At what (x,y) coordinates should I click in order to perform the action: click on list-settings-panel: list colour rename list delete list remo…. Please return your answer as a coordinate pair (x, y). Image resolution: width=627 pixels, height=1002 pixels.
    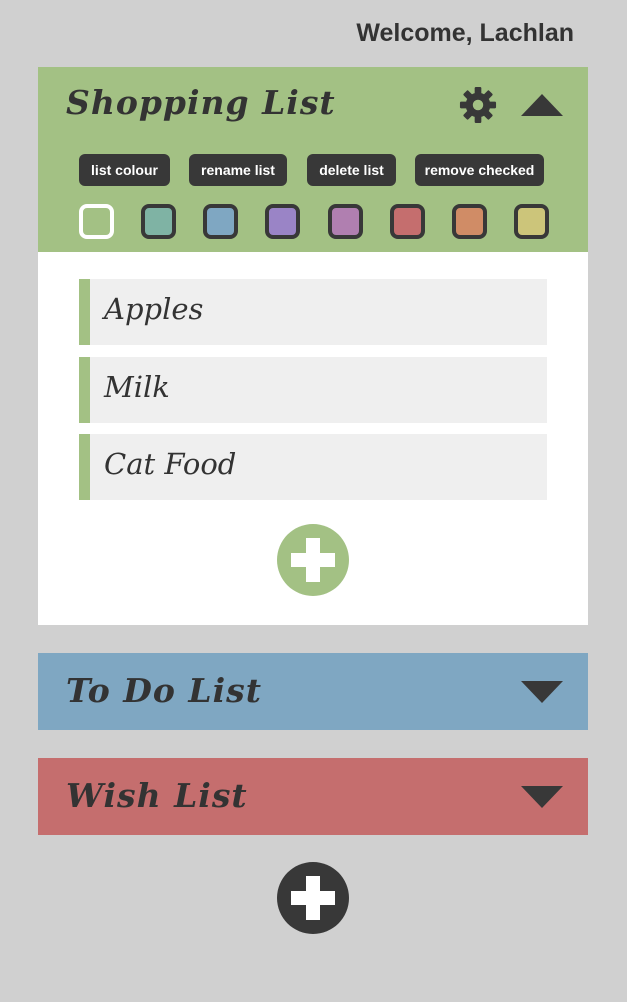
    Looking at the image, I should click on (313, 197).